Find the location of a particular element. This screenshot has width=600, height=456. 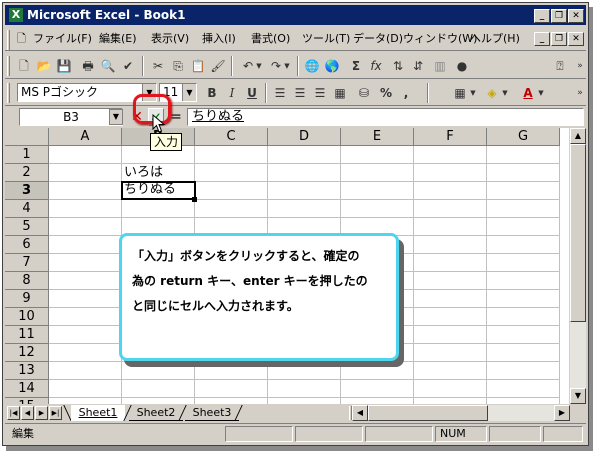

chart-wizard-icon: ▥ is located at coordinates (440, 66).